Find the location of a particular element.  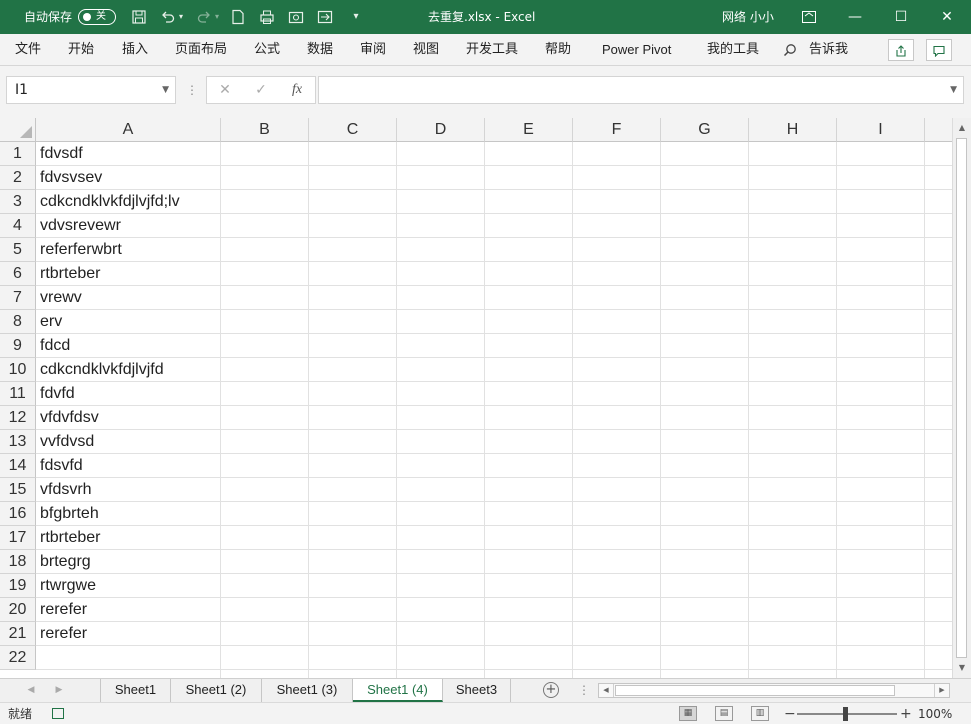

scroll-right-icon: ▶ is located at coordinates (941, 690).